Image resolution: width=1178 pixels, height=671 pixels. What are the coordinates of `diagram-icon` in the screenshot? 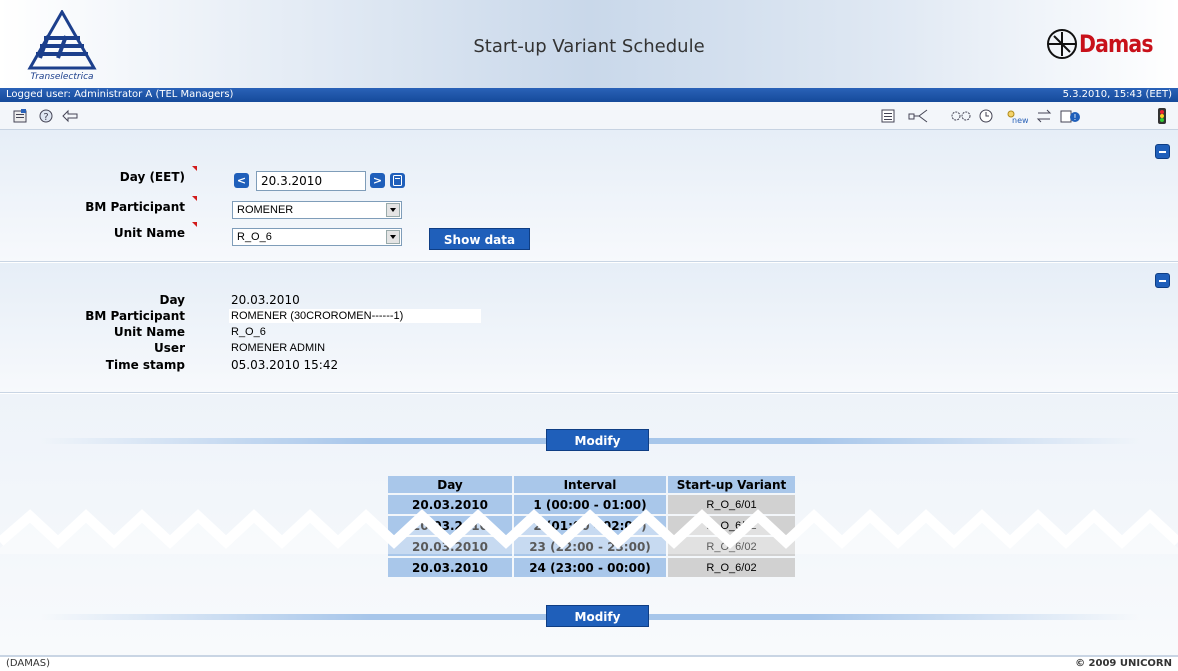 It's located at (919, 116).